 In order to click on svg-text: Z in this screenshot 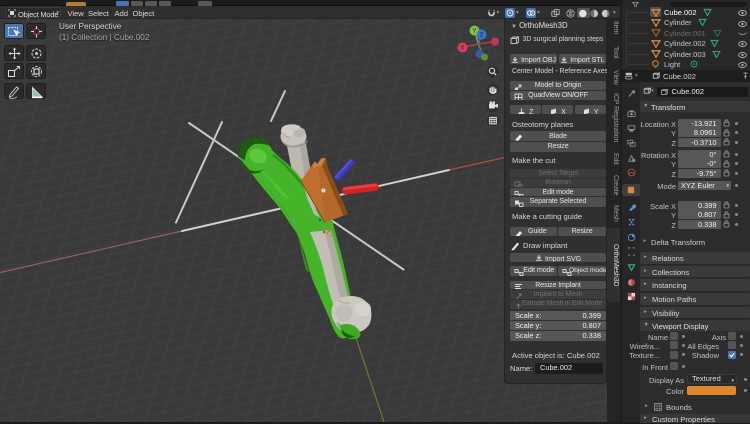, I will do `click(482, 36)`.